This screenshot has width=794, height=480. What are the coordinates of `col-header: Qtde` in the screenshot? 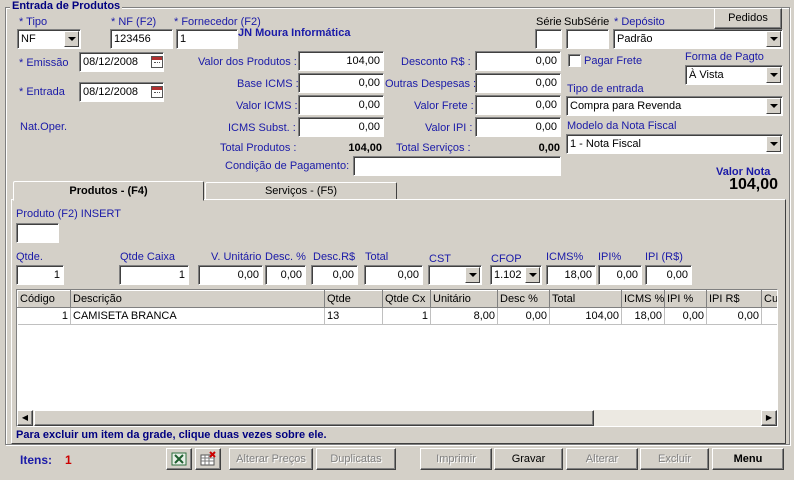 It's located at (353, 299).